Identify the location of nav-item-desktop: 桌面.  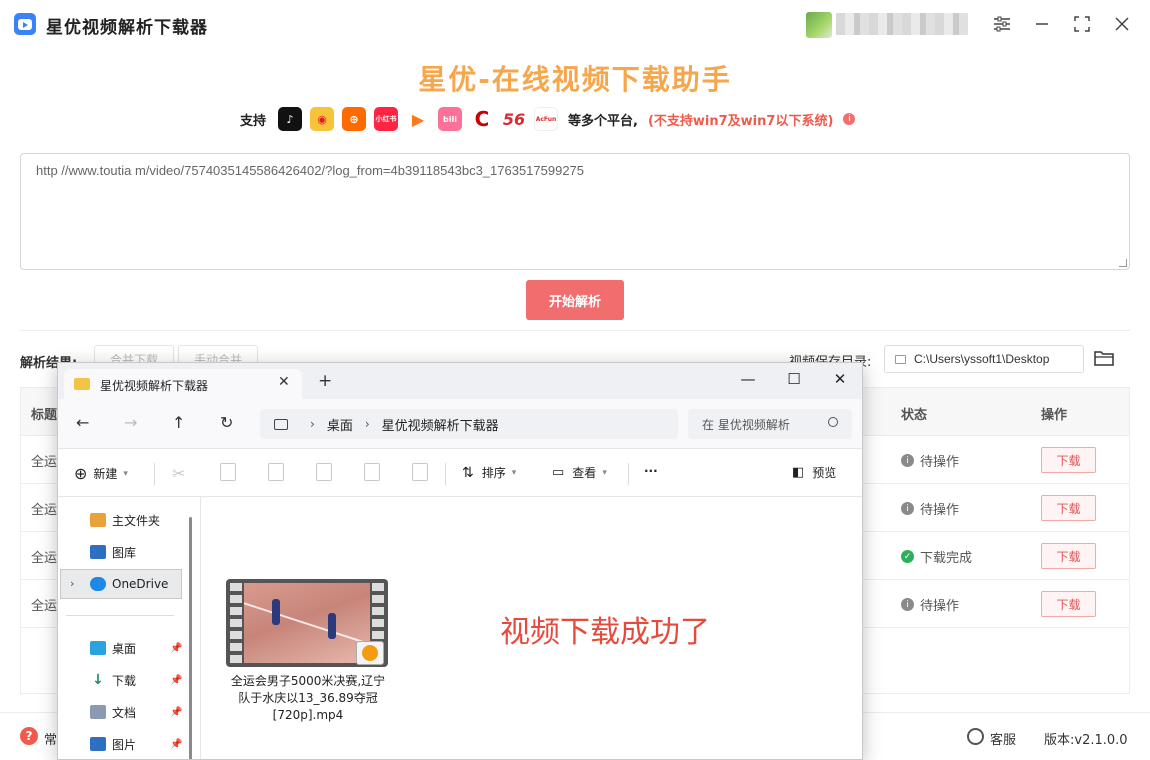
(113, 648).